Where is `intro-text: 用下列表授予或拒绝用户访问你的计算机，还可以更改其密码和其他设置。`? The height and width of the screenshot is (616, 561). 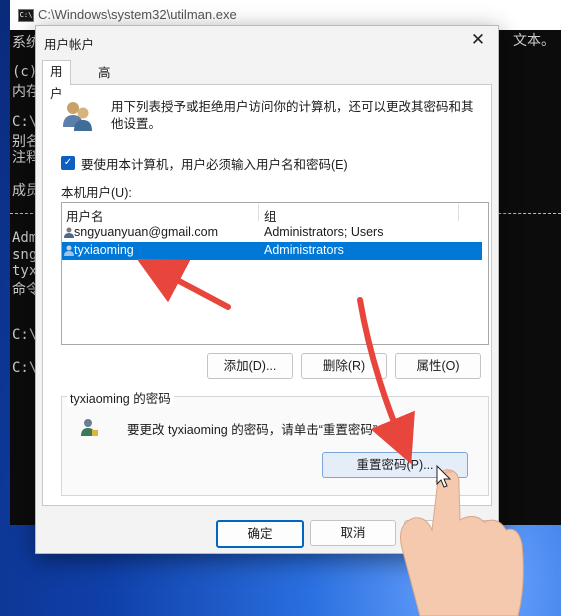
intro-text: 用下列表授予或拒绝用户访问你的计算机，还可以更改其密码和其他设置。 is located at coordinates (292, 115).